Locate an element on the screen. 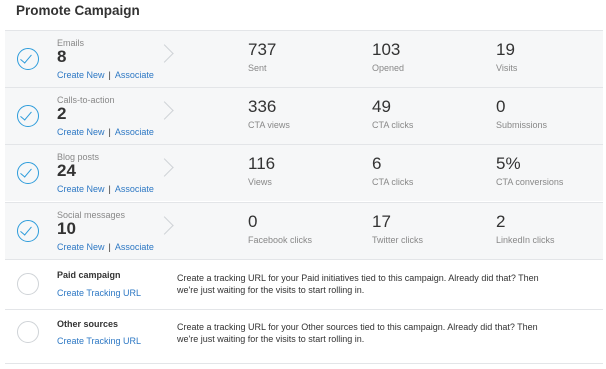 This screenshot has width=606, height=369. page-title: Promote Campaign is located at coordinates (78, 10).